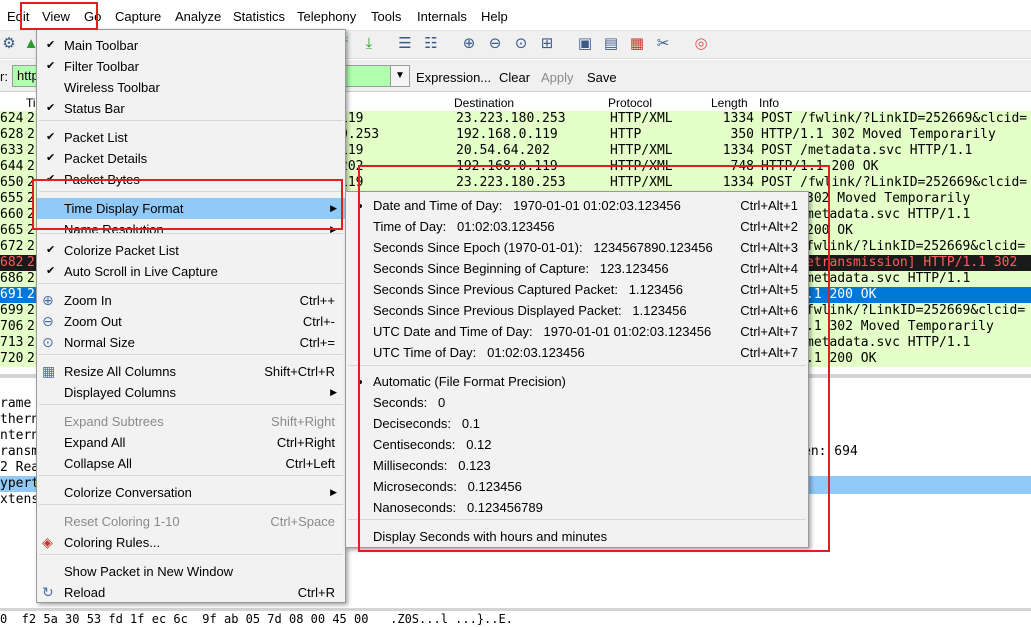 This screenshot has width=1031, height=627. I want to click on expand-all-item: Expand All Ctrl+Right, so click(191, 442).